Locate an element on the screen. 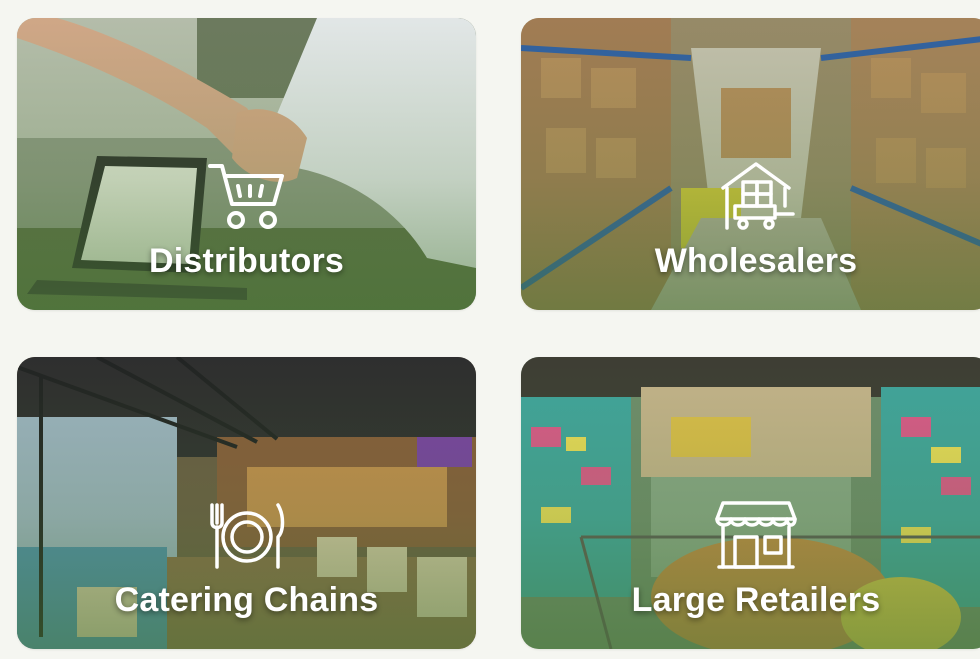 Image resolution: width=980 pixels, height=659 pixels. card-label: Distributors is located at coordinates (246, 261).